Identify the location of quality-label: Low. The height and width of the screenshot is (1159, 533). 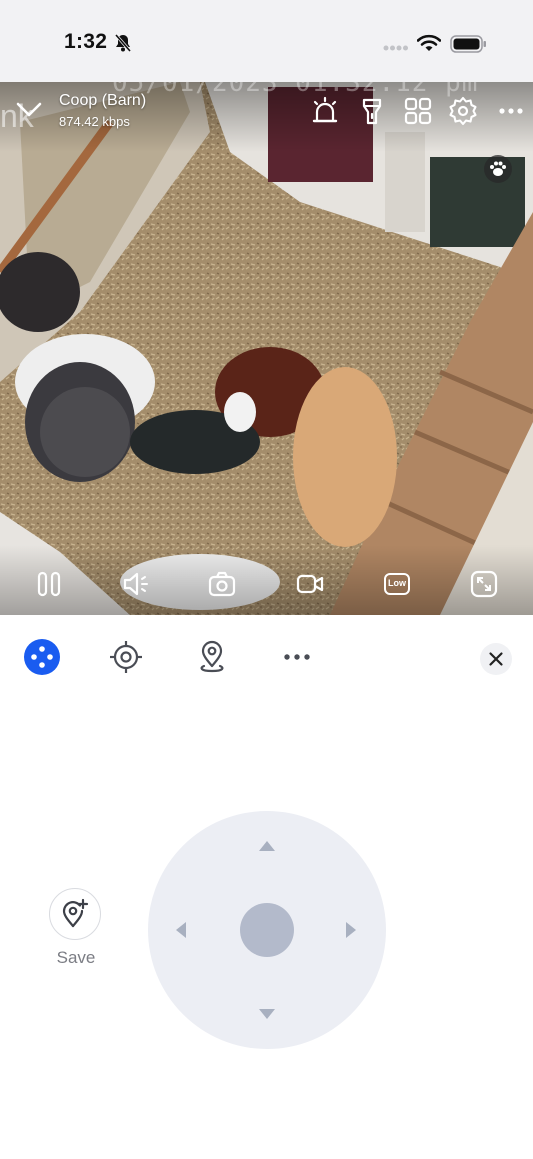
(397, 583).